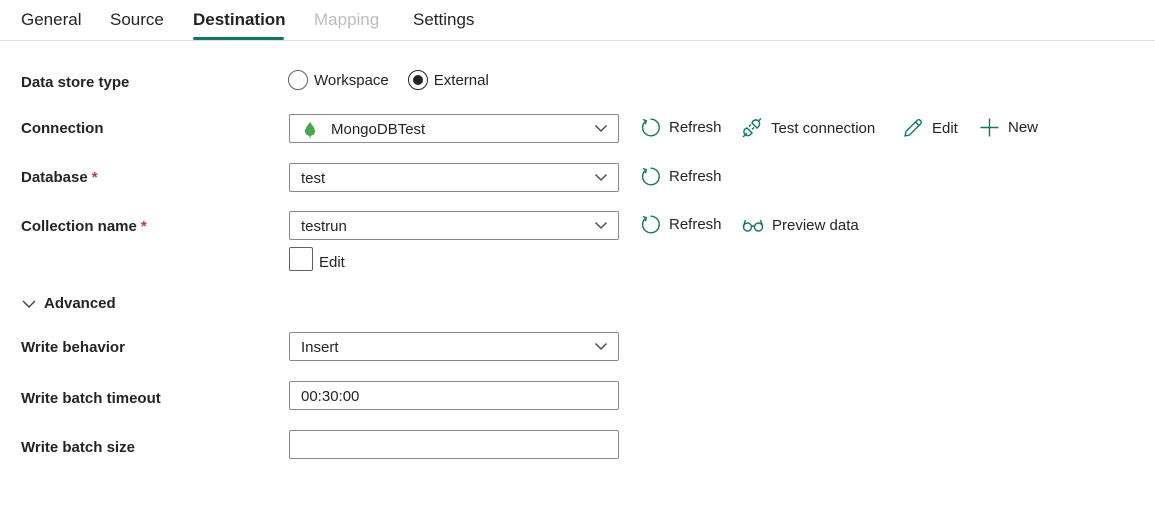 Image resolution: width=1155 pixels, height=520 pixels. What do you see at coordinates (815, 225) in the screenshot?
I see `preview-data-label: Preview data` at bounding box center [815, 225].